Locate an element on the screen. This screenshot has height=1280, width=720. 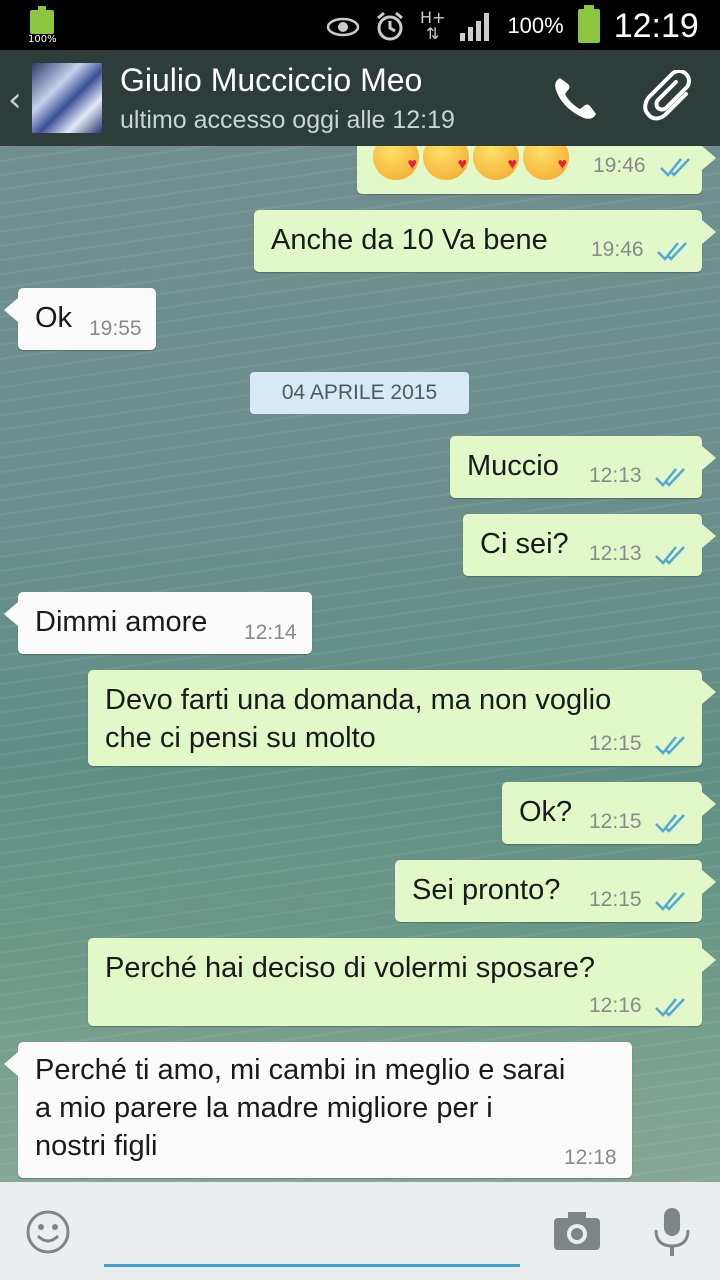
signal-icon is located at coordinates (476, 26).